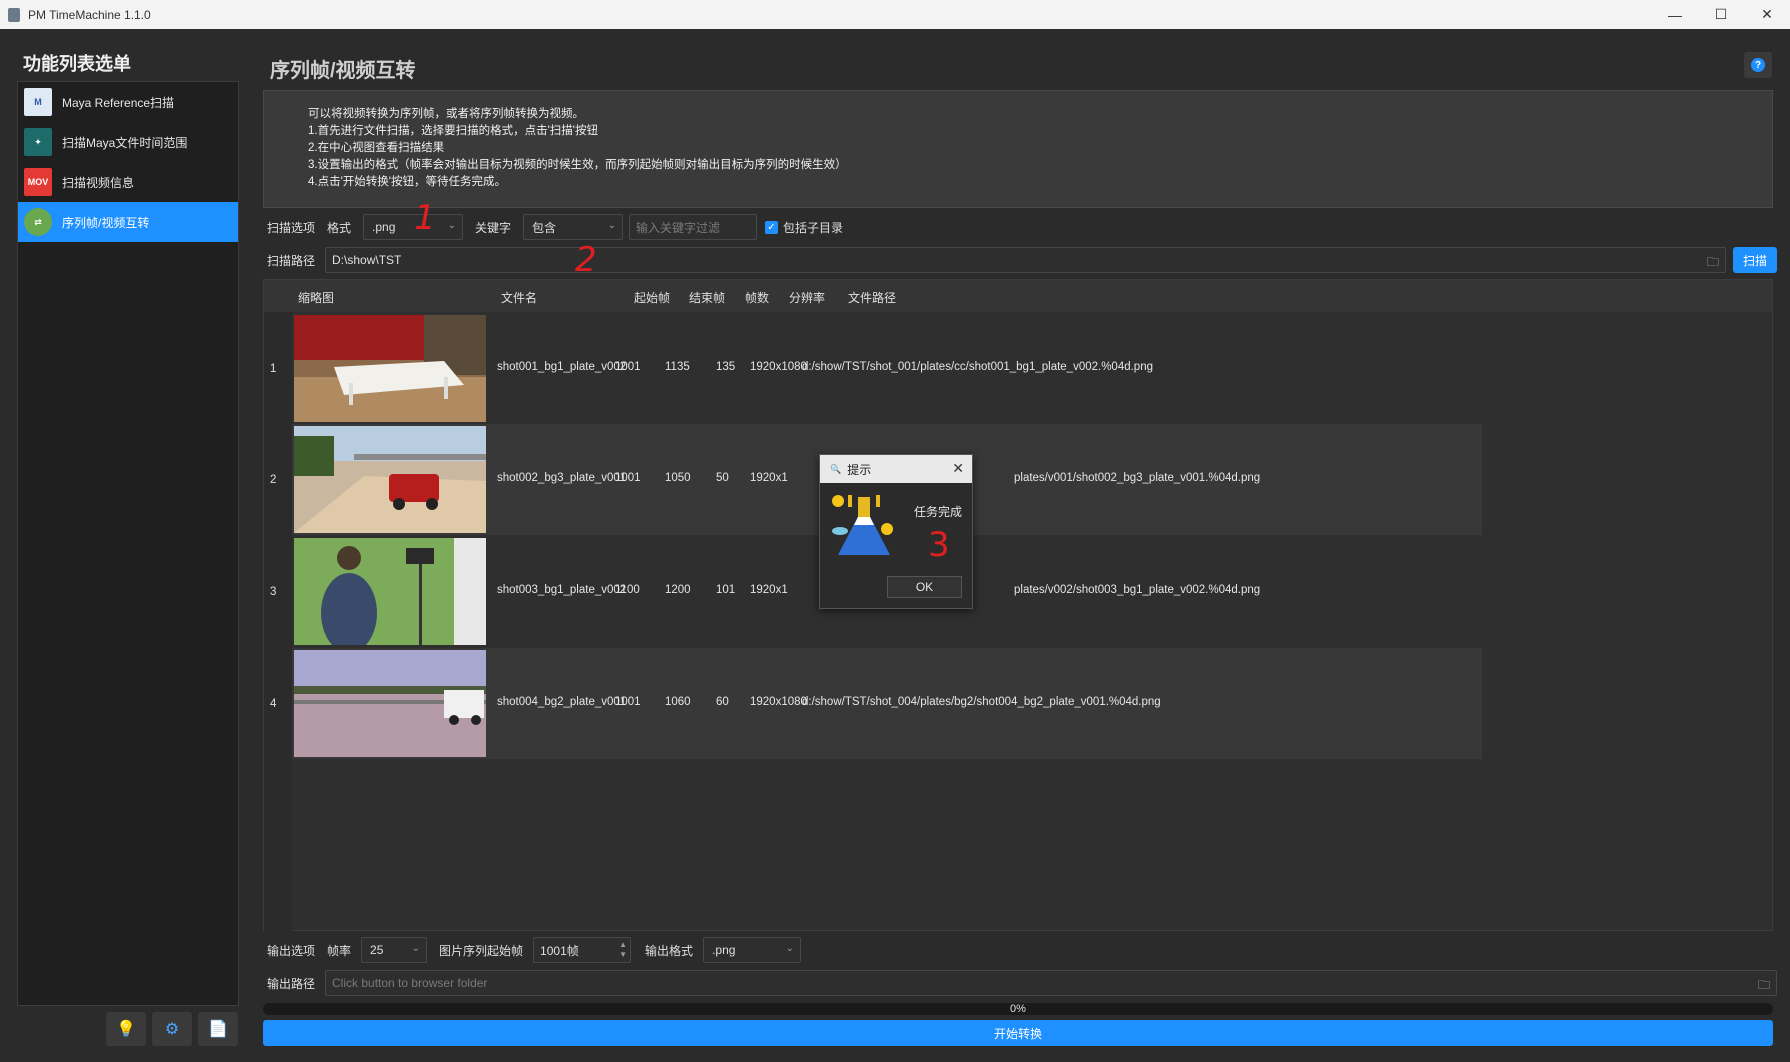 This screenshot has width=1790, height=1062. Describe the element at coordinates (273, 480) in the screenshot. I see `row-number: 2` at that location.